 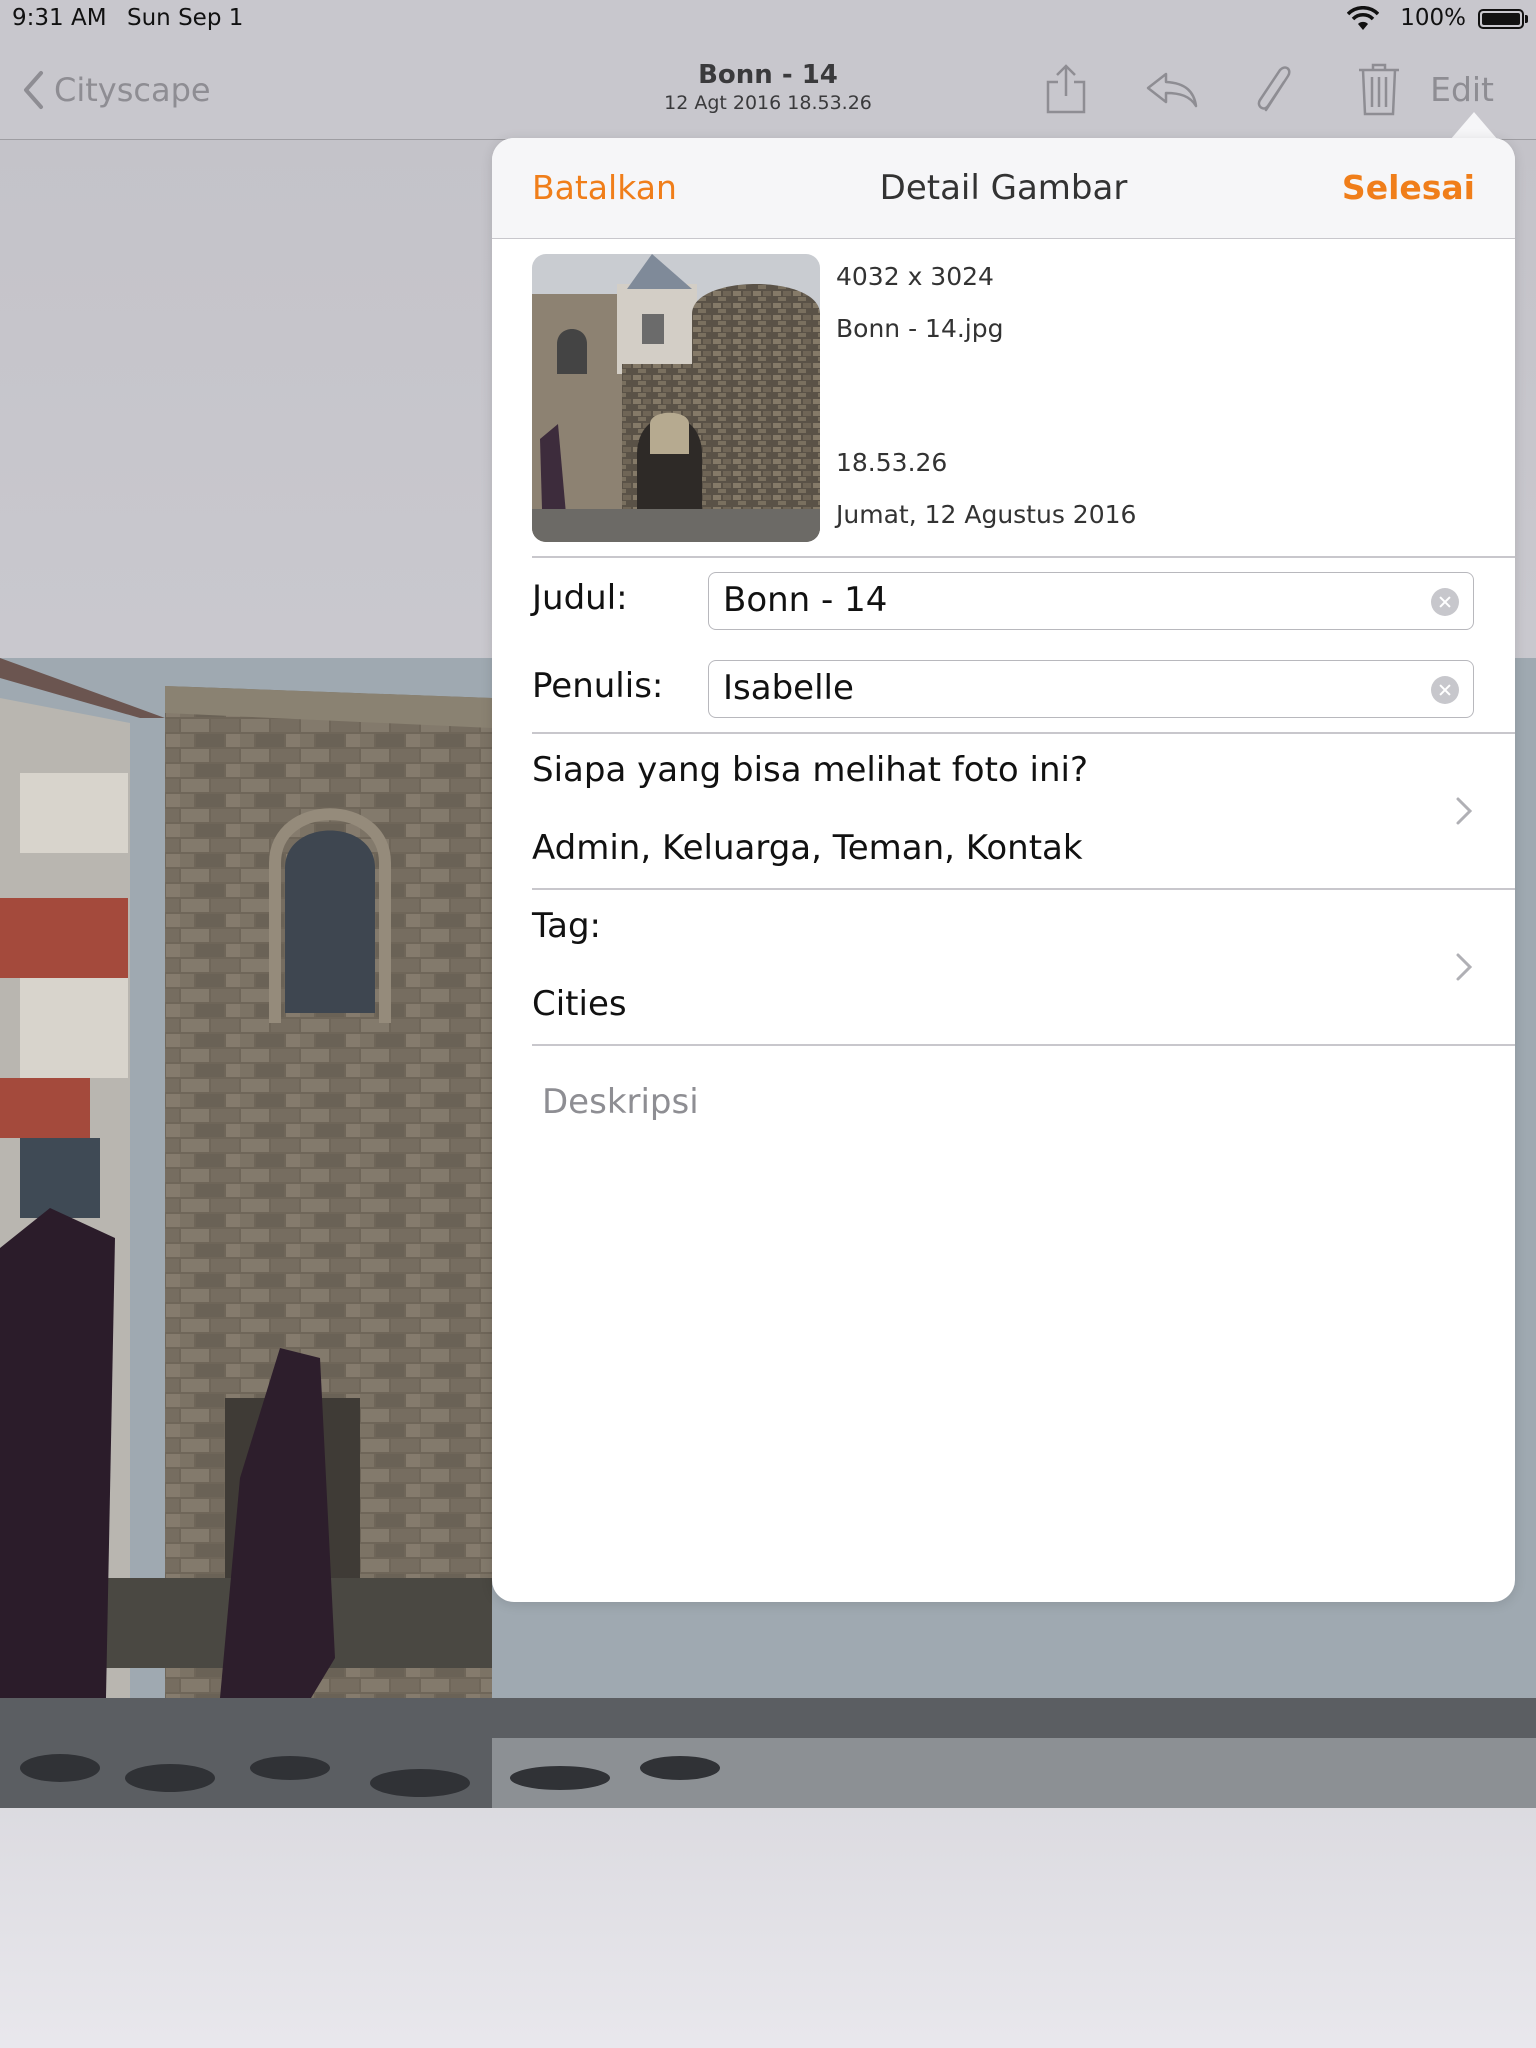 I want to click on nav-title-block: Bonn - 14 12 Agt 2016 18.53.26, so click(x=768, y=87).